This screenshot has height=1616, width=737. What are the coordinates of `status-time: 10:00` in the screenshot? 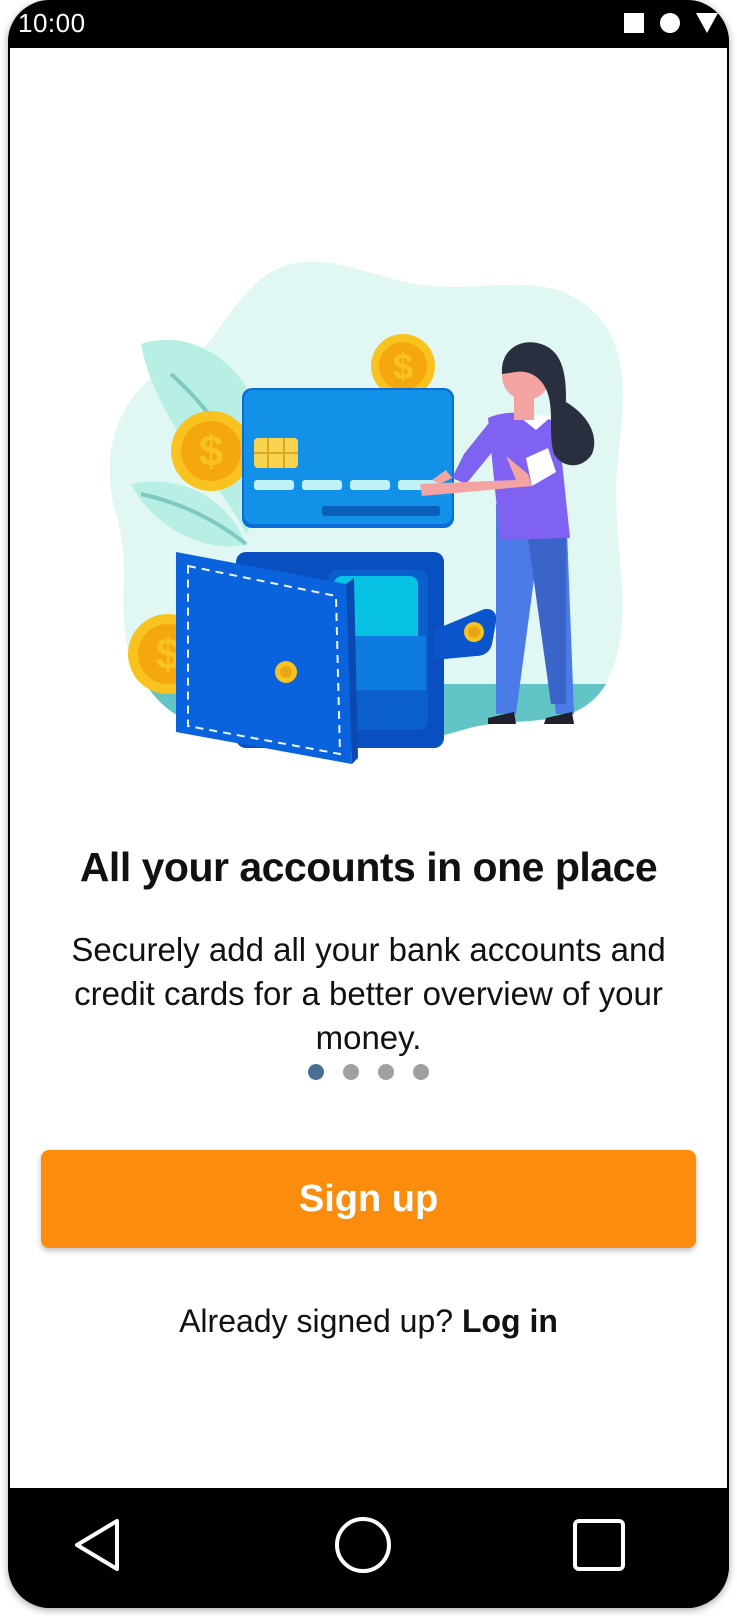 It's located at (52, 23).